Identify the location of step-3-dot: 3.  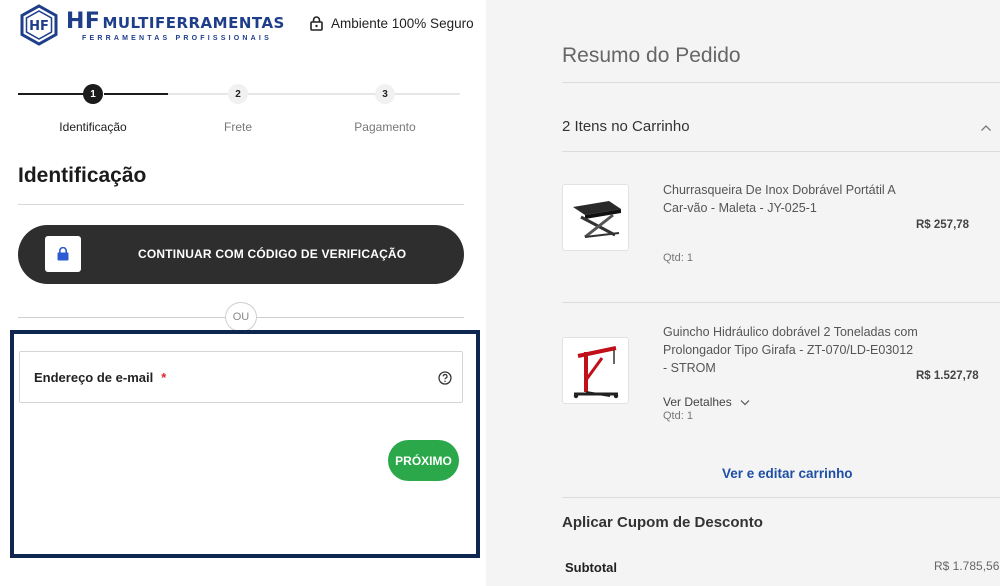
(385, 94).